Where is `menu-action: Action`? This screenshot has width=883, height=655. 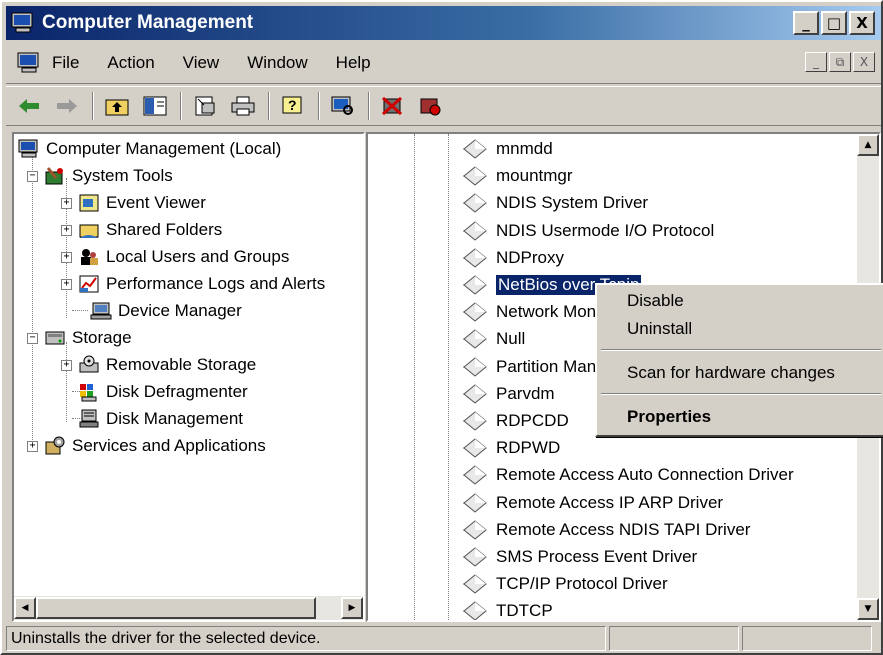
menu-action: Action is located at coordinates (130, 63).